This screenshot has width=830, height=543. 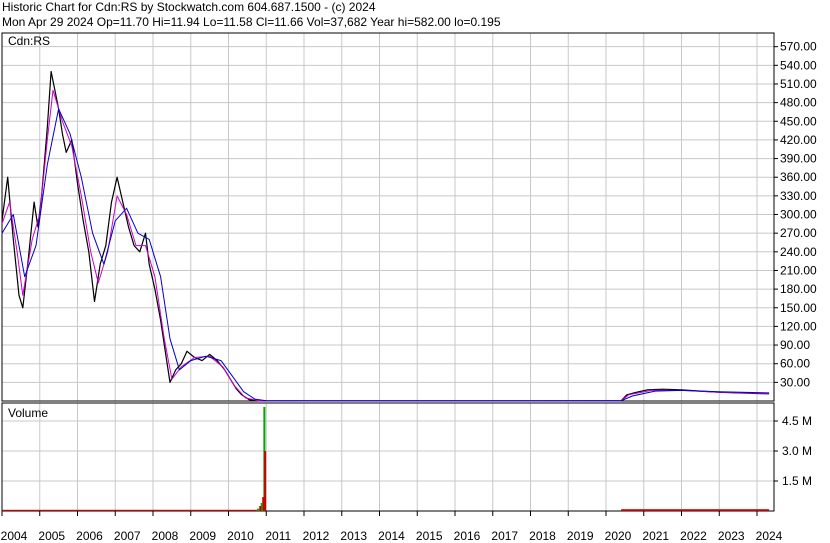 I want to click on price-tick-label: 510.00, so click(x=798, y=84).